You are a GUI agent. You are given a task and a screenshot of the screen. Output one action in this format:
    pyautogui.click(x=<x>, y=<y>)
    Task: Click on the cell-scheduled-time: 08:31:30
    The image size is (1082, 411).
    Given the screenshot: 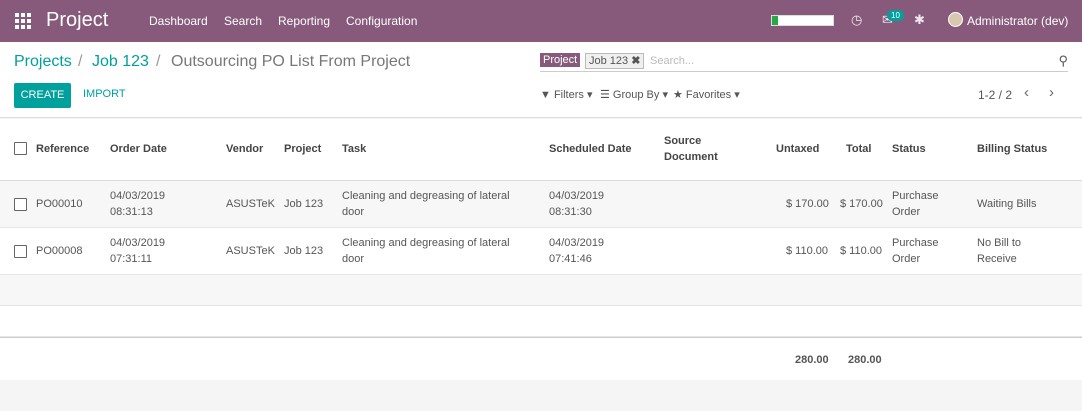 What is the action you would take?
    pyautogui.click(x=570, y=212)
    